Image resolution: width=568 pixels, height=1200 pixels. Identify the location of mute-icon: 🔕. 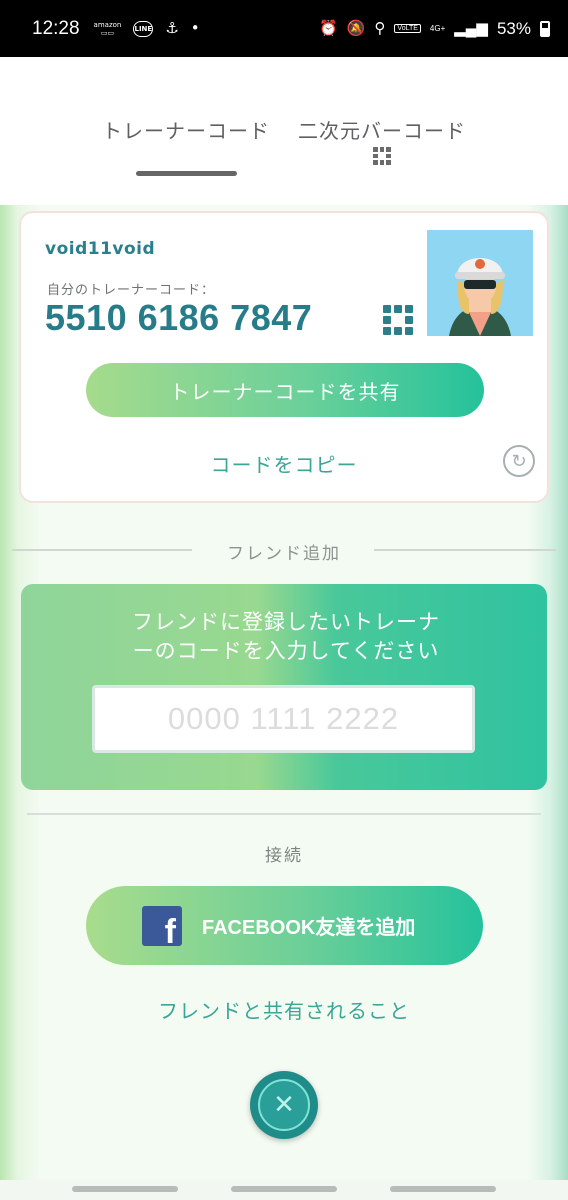
(356, 28).